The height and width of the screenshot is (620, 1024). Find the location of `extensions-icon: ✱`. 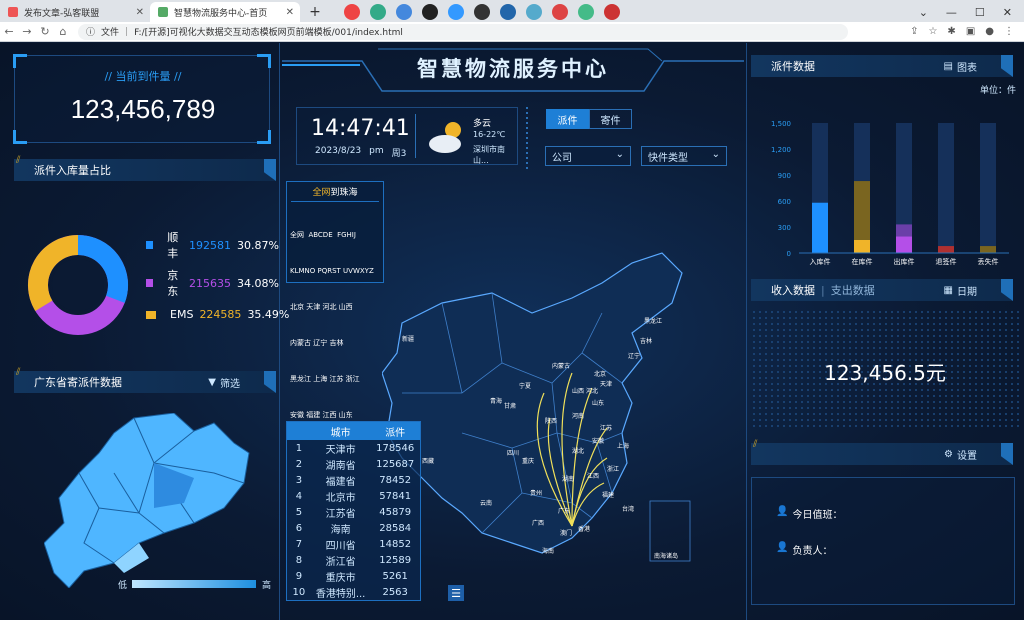

extensions-icon: ✱ is located at coordinates (951, 31).